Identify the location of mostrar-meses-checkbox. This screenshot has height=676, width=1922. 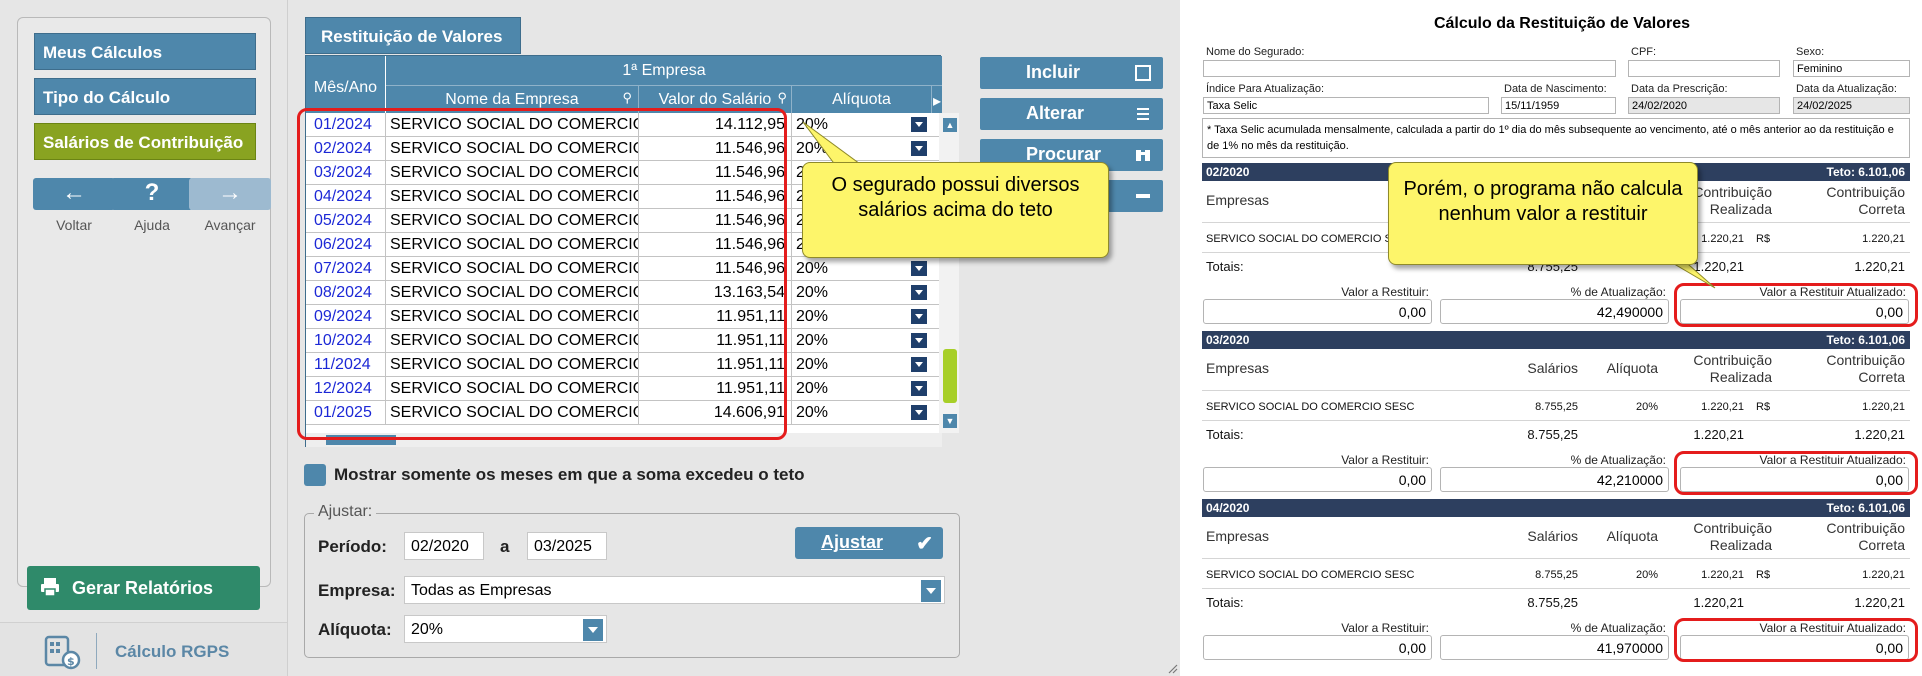
(315, 475).